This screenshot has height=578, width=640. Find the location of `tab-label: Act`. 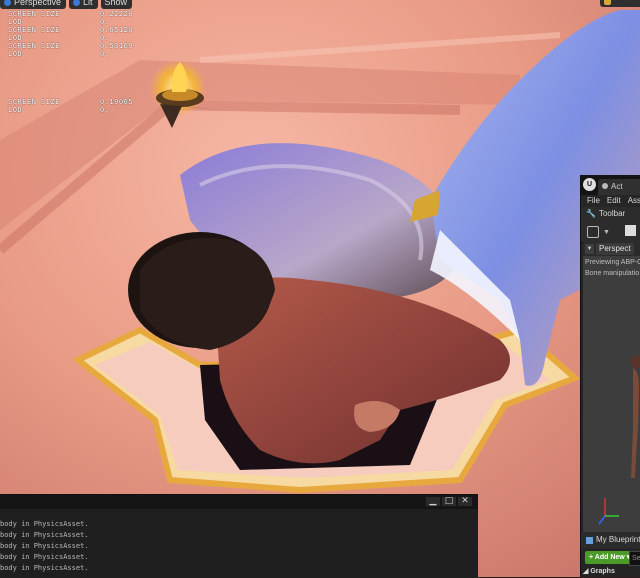

tab-label: Act is located at coordinates (617, 186).